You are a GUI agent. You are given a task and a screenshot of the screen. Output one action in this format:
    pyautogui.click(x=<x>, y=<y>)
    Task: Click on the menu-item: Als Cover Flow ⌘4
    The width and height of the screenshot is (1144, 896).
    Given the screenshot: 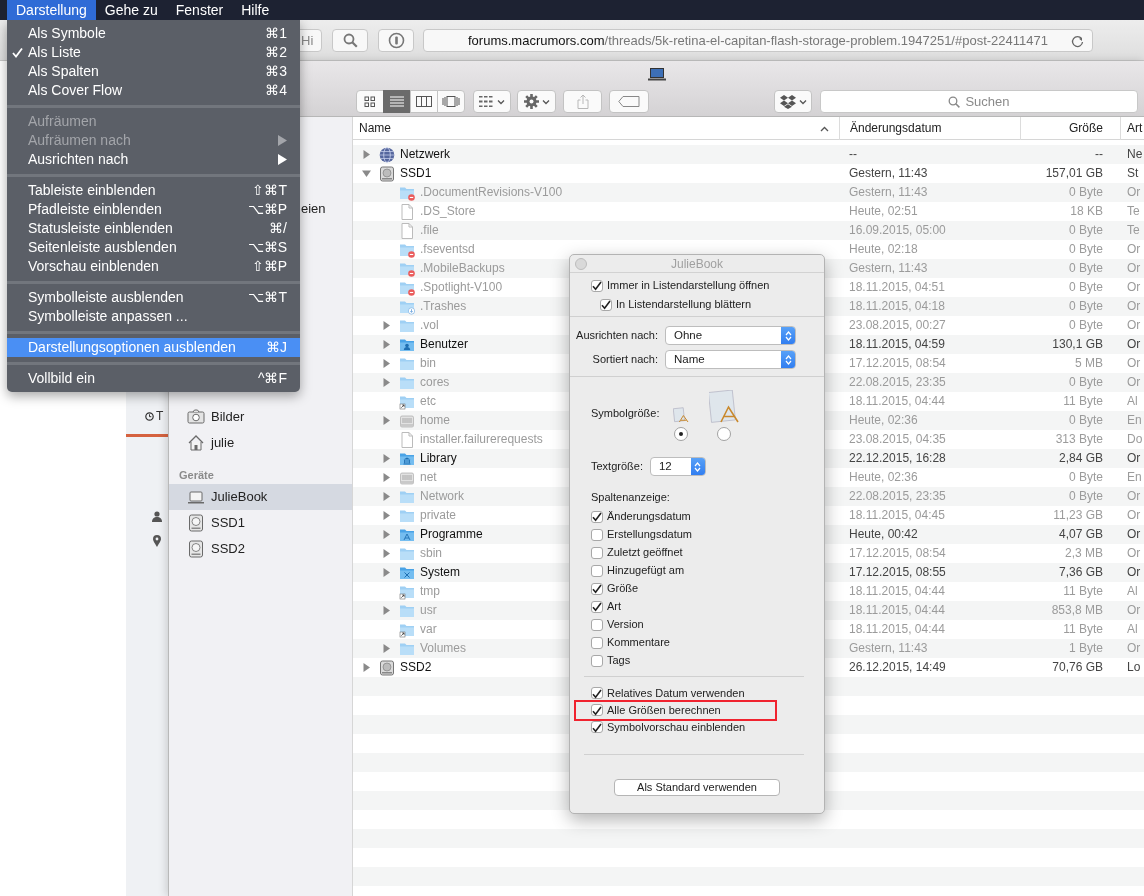 What is the action you would take?
    pyautogui.click(x=153, y=90)
    